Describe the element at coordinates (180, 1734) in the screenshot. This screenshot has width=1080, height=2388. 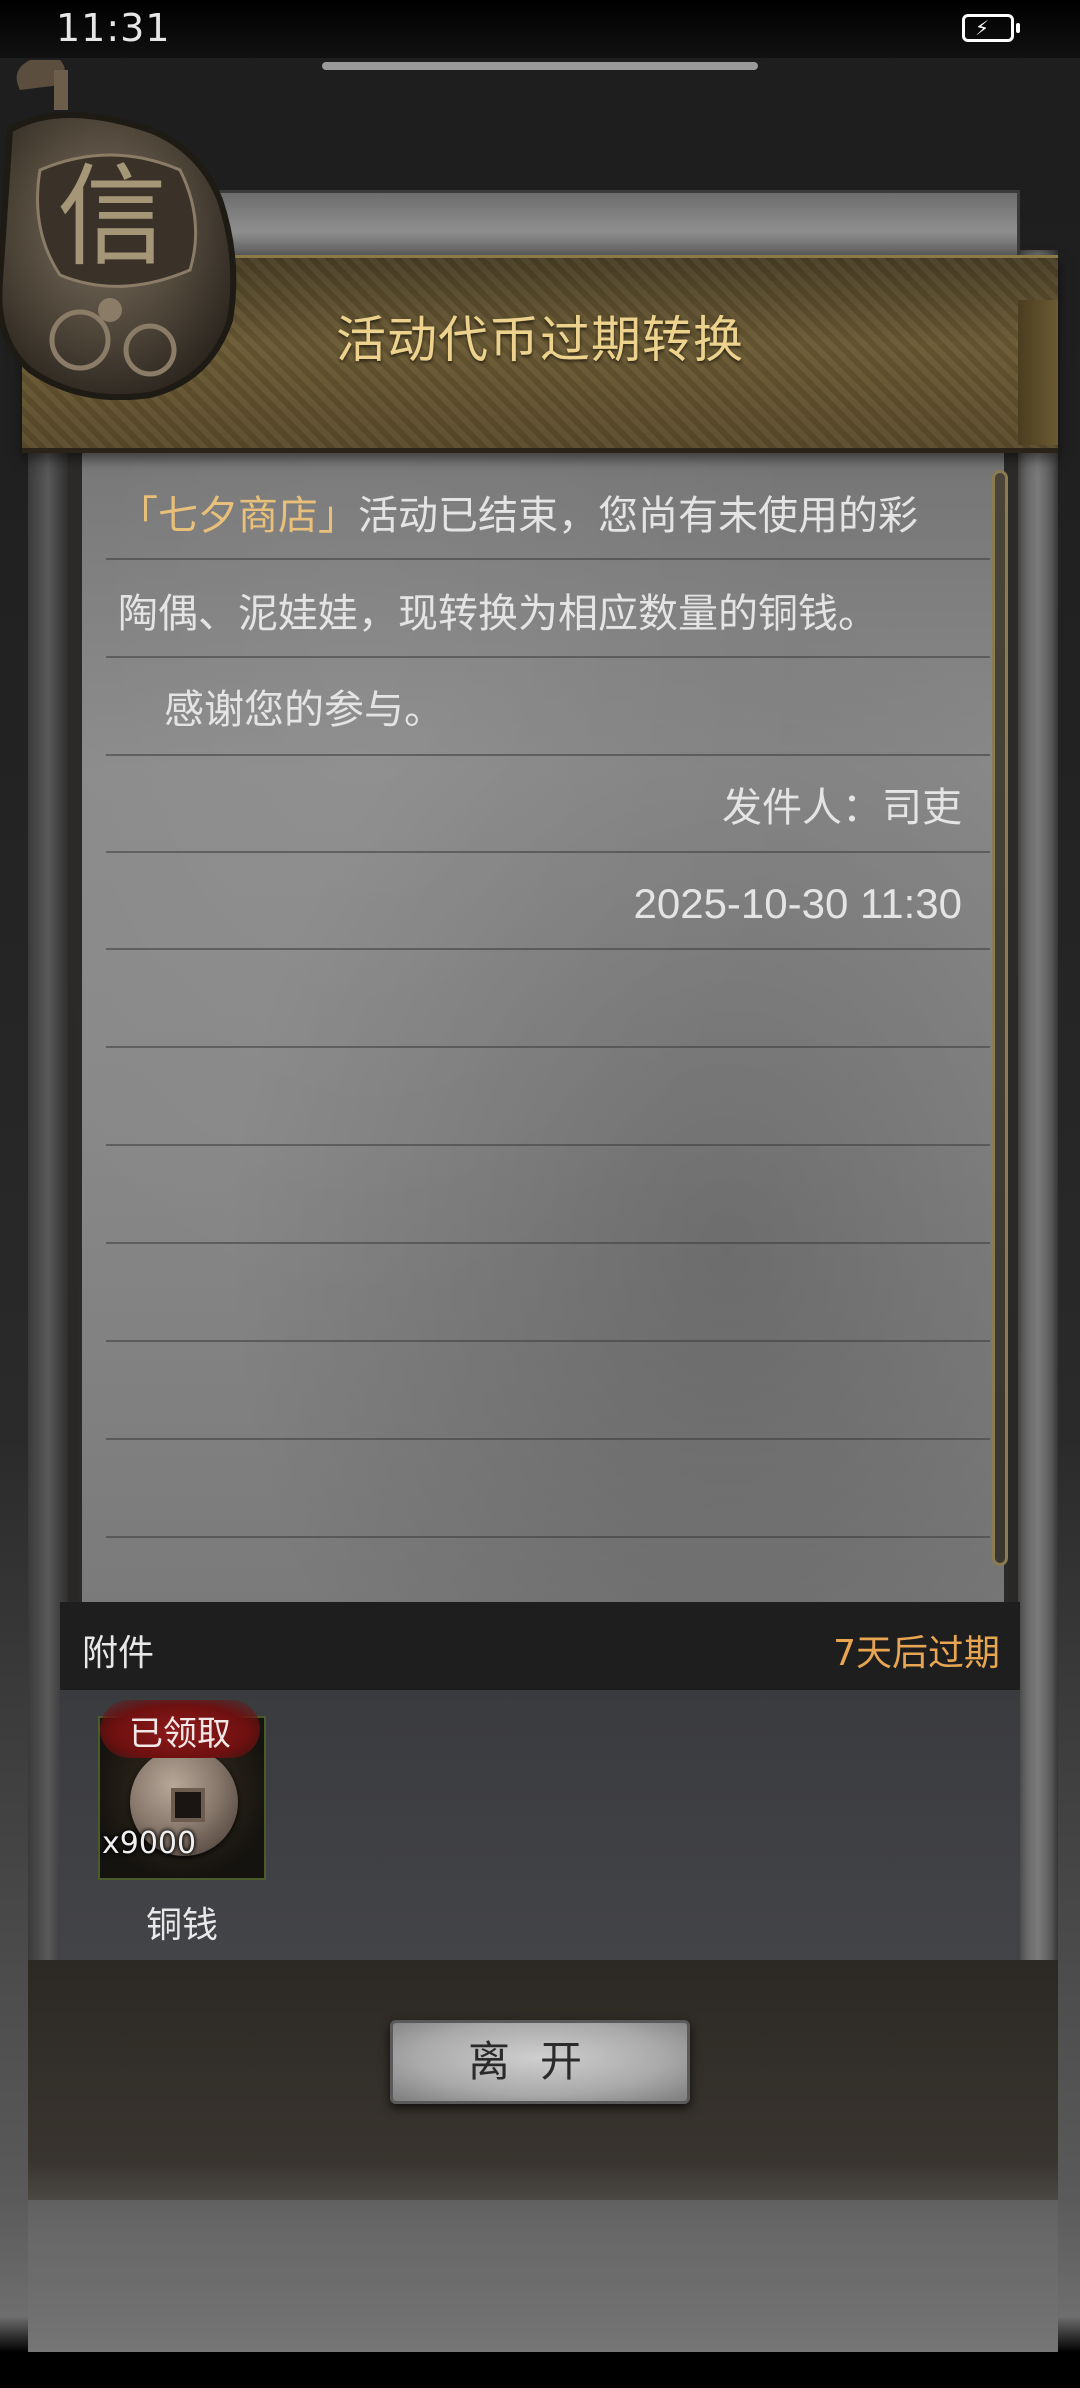
I see `claimed-status: 已领取` at that location.